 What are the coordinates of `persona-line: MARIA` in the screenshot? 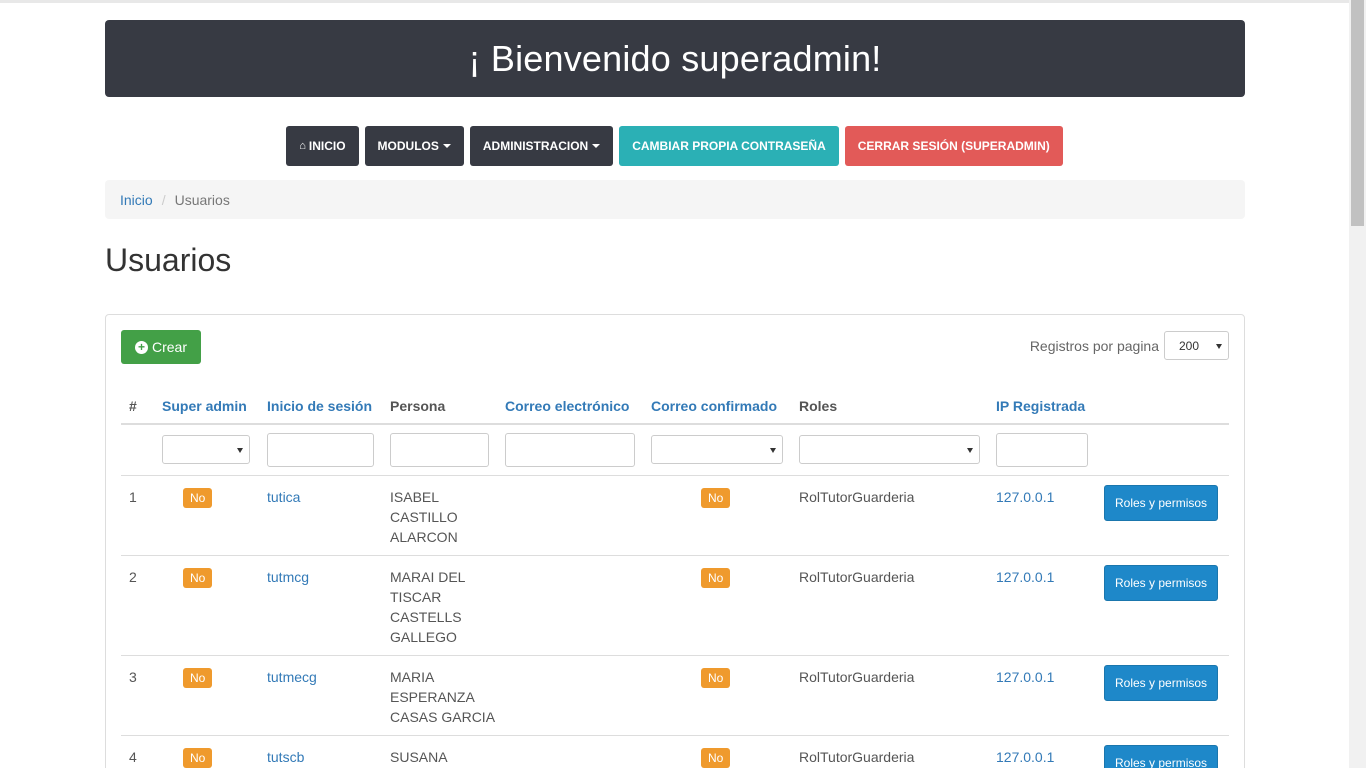 It's located at (412, 676).